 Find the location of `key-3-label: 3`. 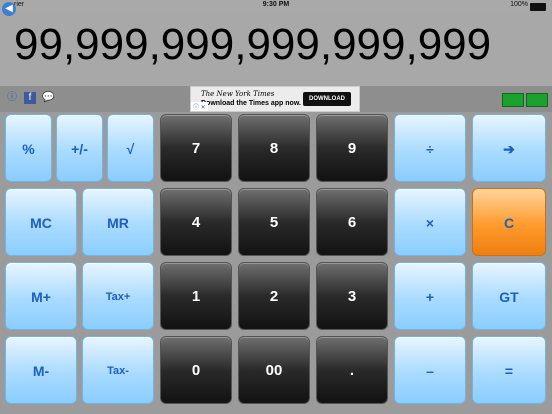

key-3-label: 3 is located at coordinates (352, 296).